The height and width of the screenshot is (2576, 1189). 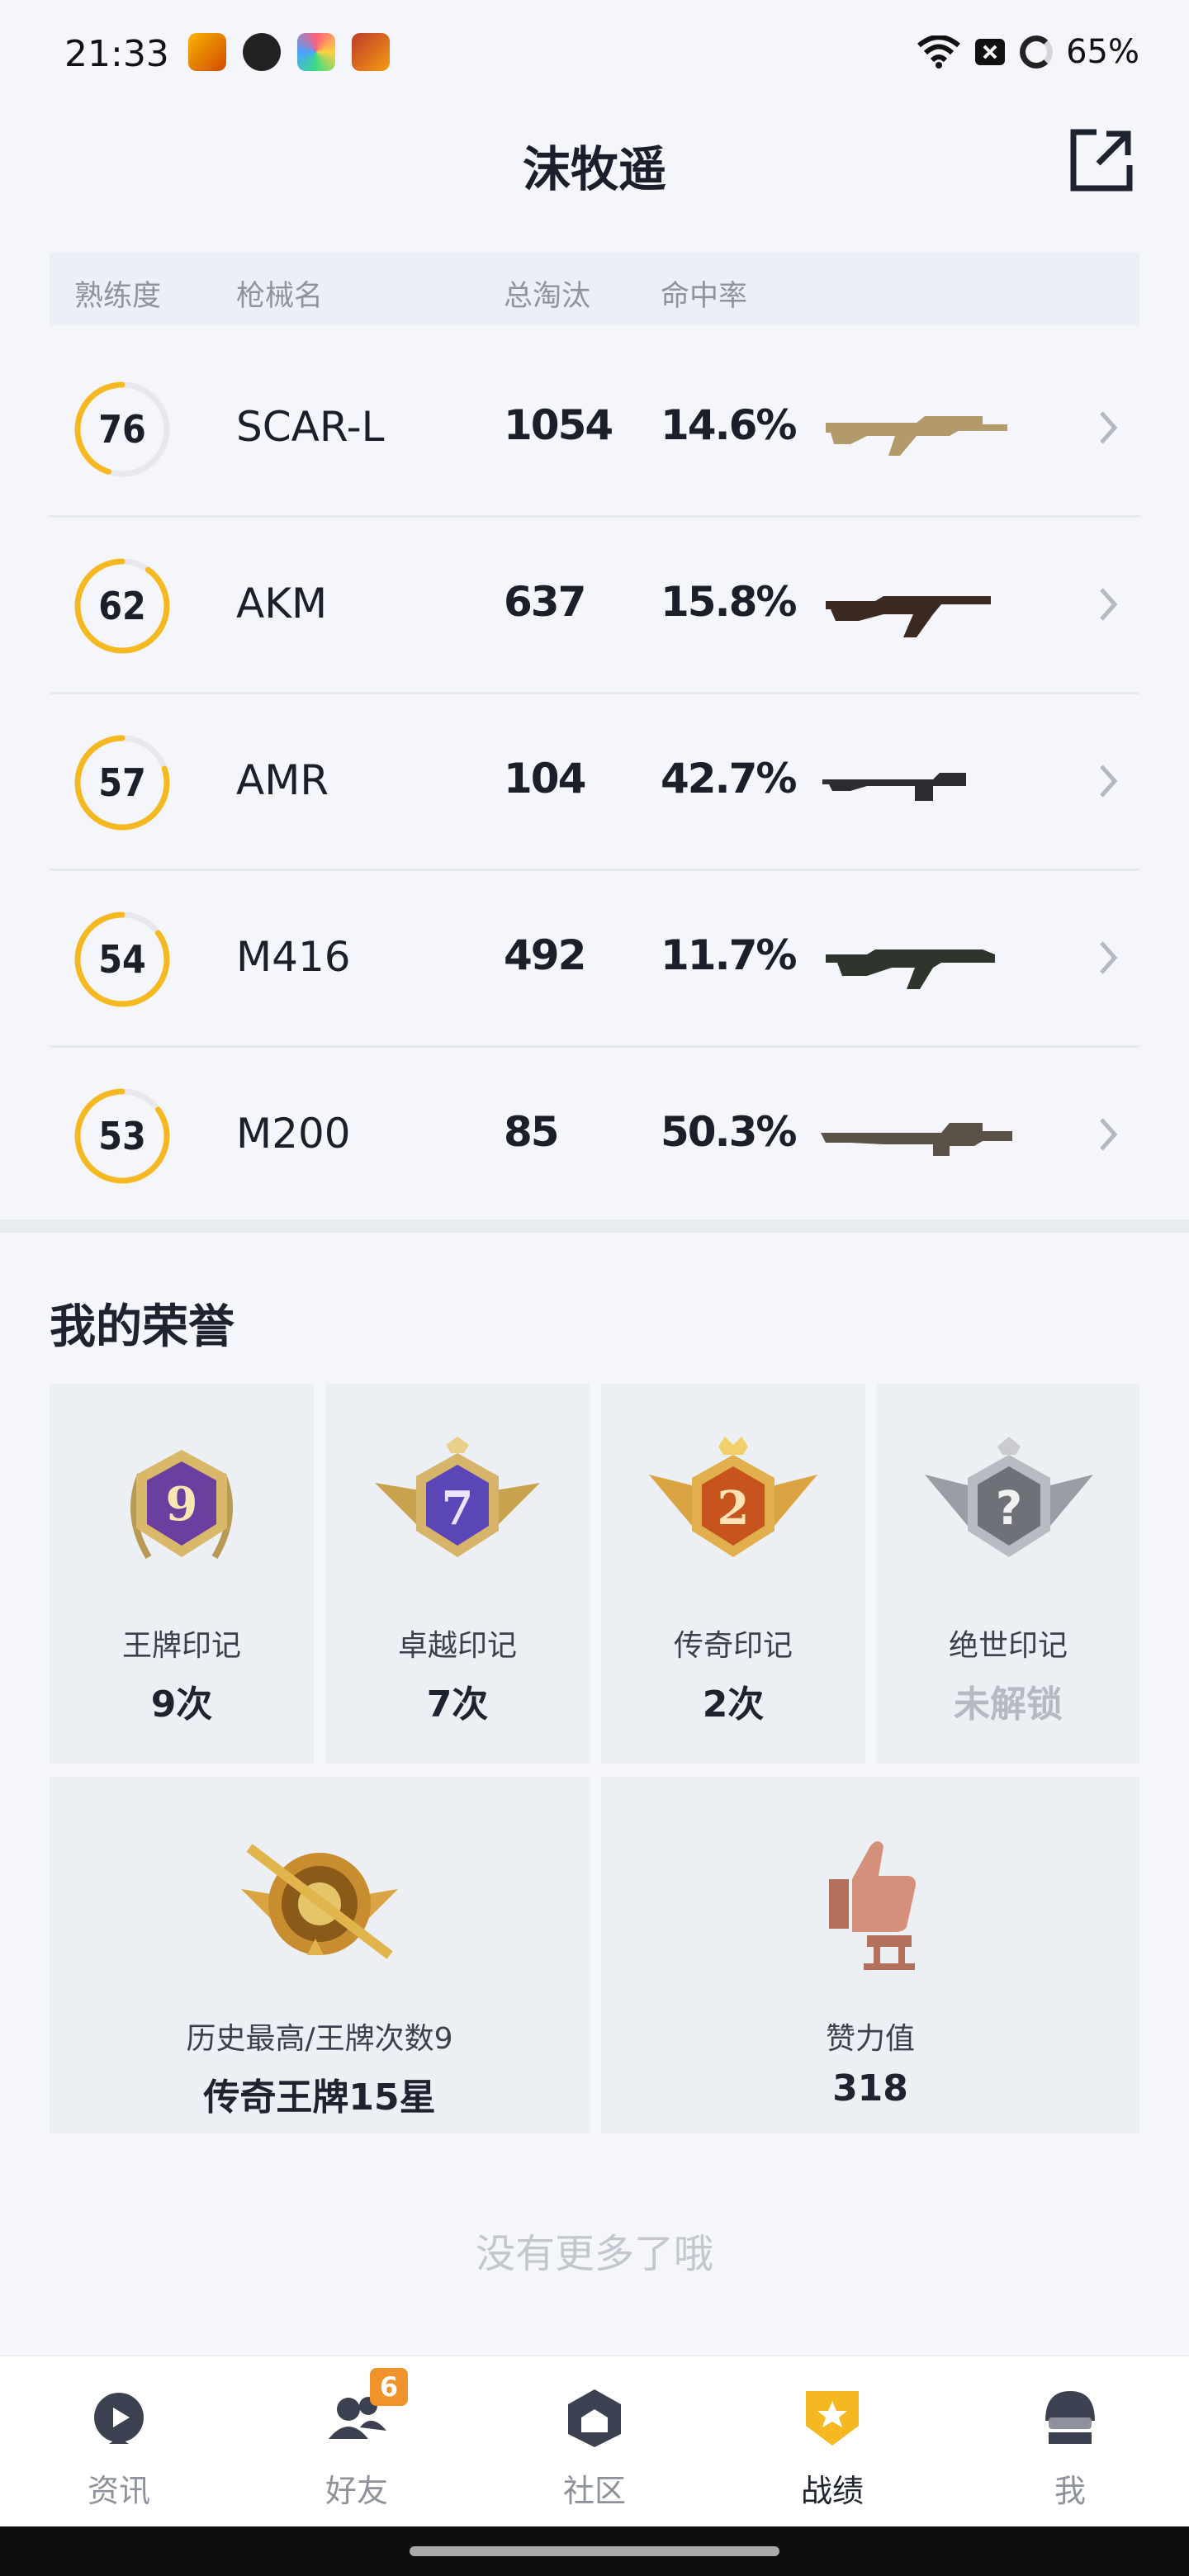 I want to click on nav-item-friends: 6 好友, so click(x=357, y=2442).